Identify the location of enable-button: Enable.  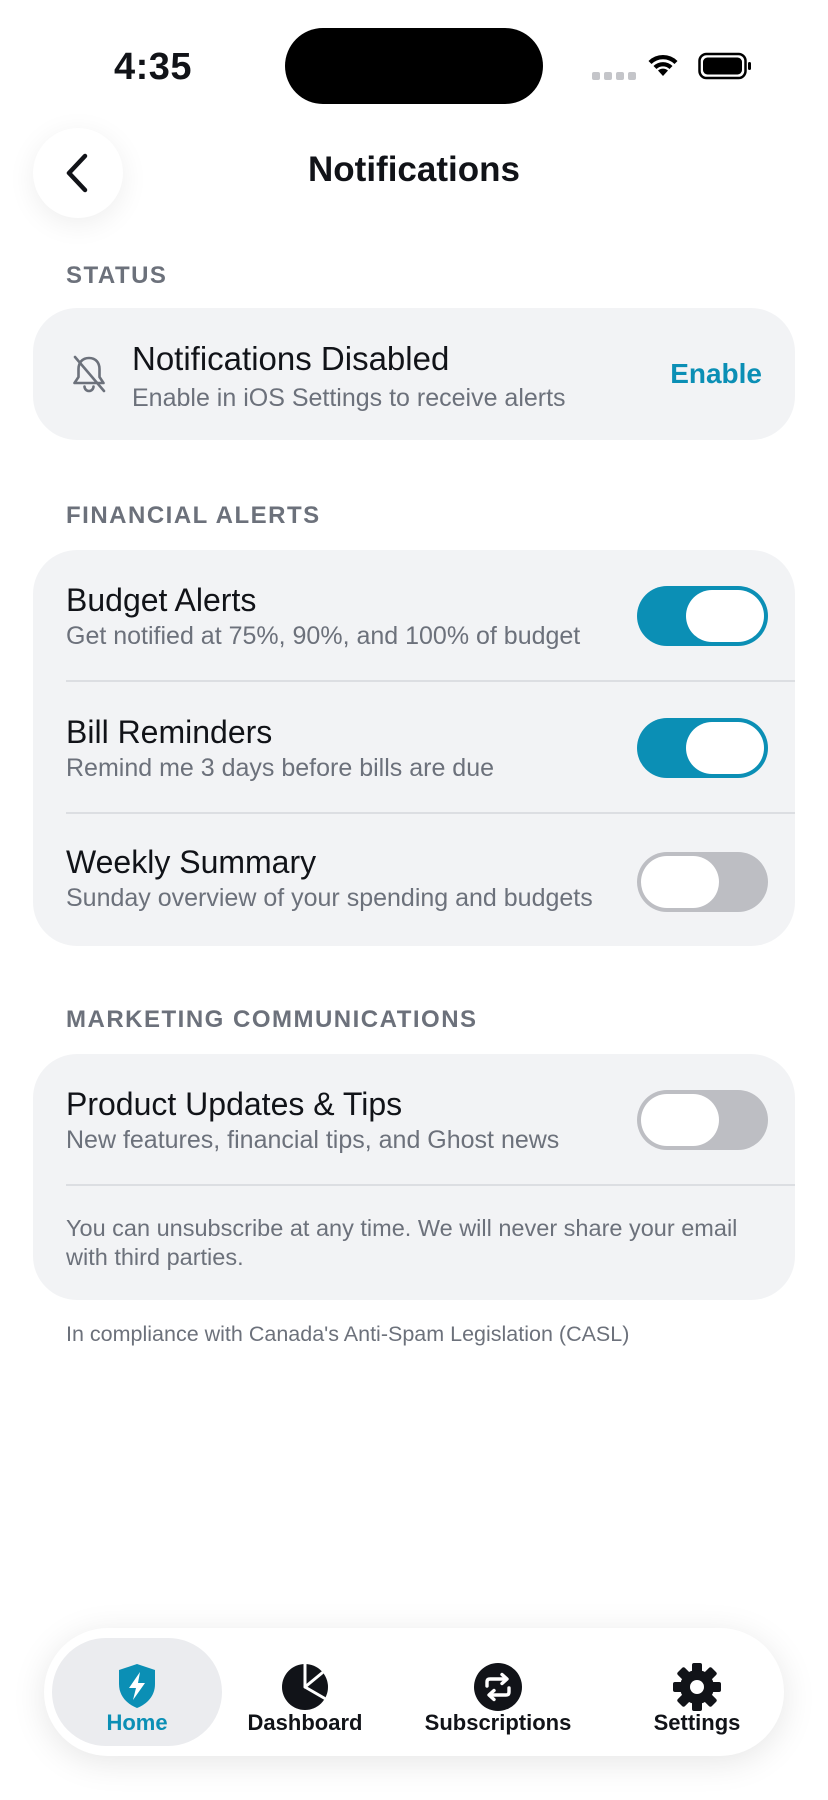
(716, 374).